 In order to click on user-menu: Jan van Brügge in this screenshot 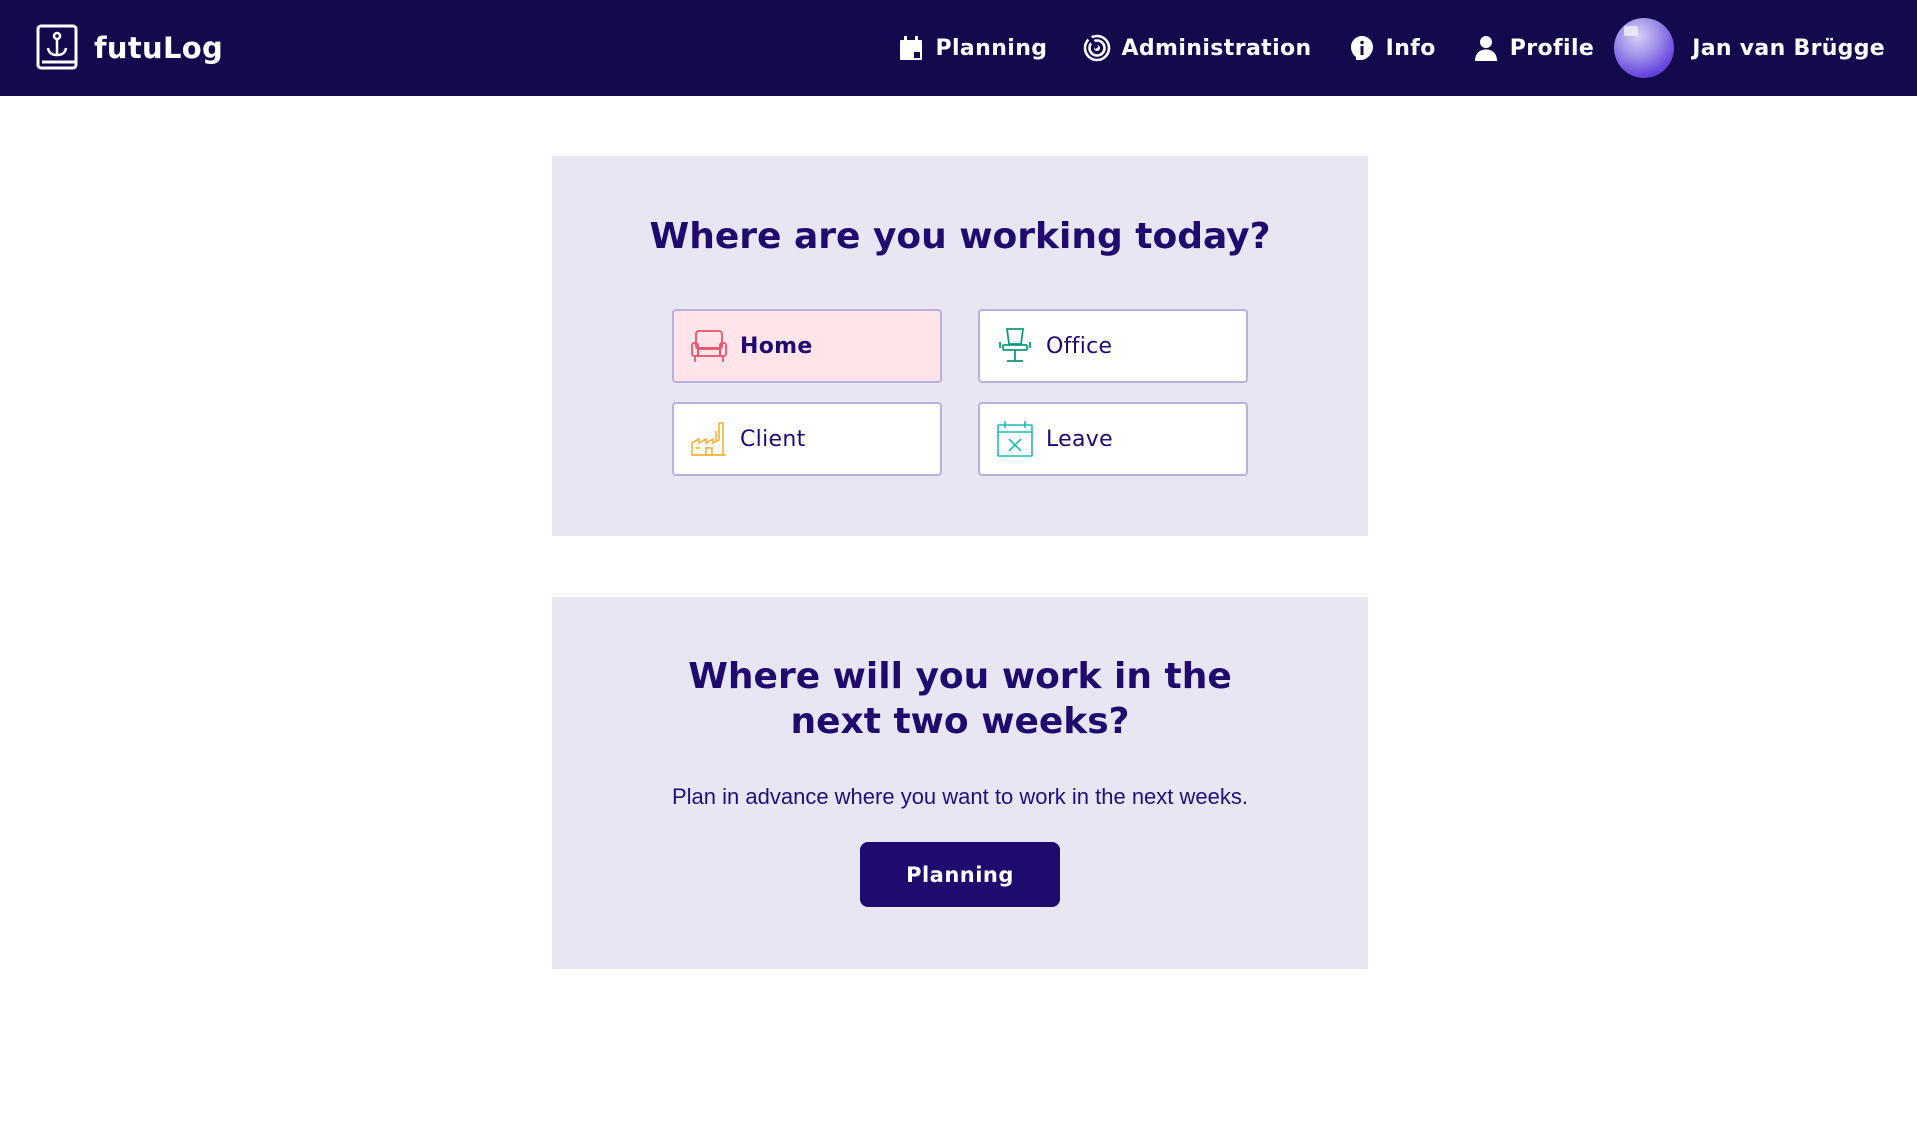, I will do `click(1749, 48)`.